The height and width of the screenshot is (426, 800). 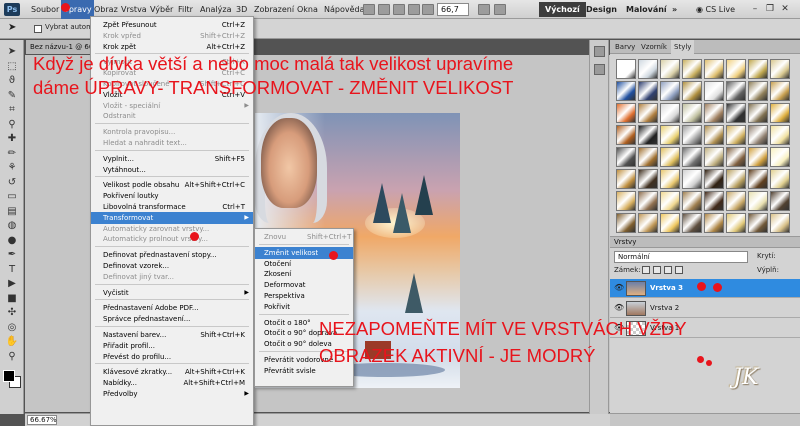 I want to click on menu-item: Předvolby ▶, so click(x=172, y=394).